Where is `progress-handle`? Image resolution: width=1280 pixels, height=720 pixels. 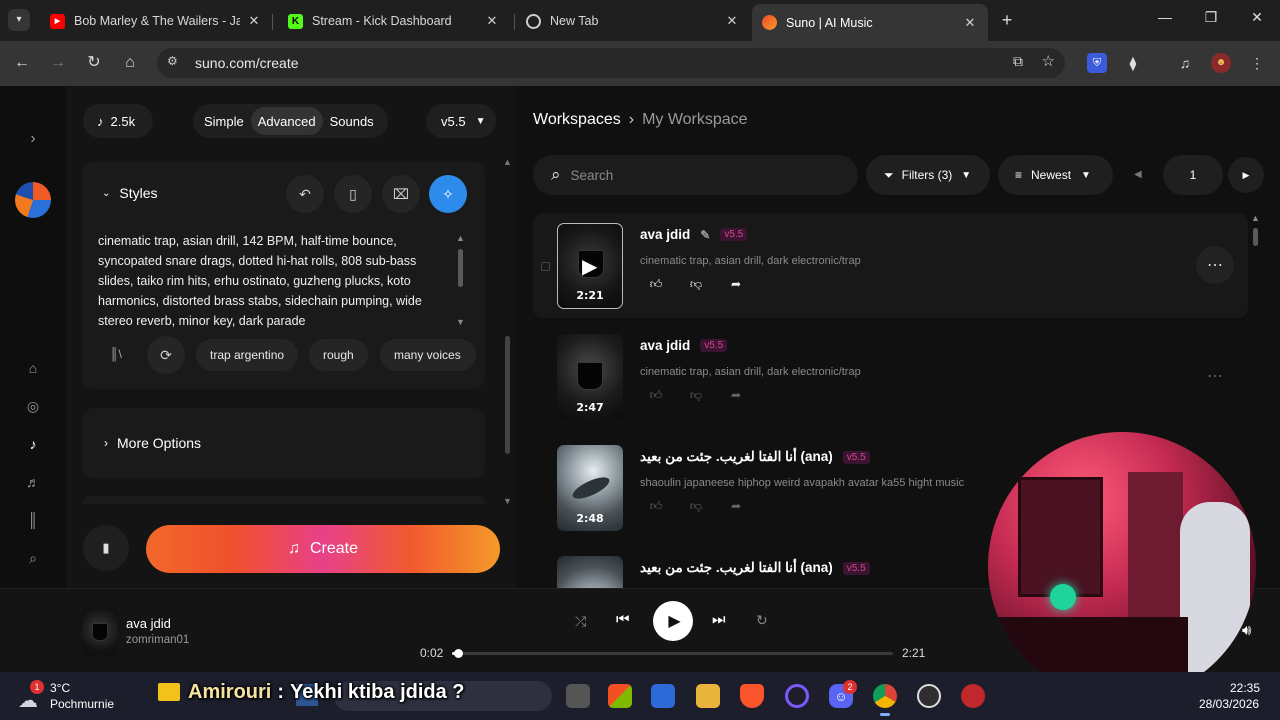
progress-handle is located at coordinates (459, 653).